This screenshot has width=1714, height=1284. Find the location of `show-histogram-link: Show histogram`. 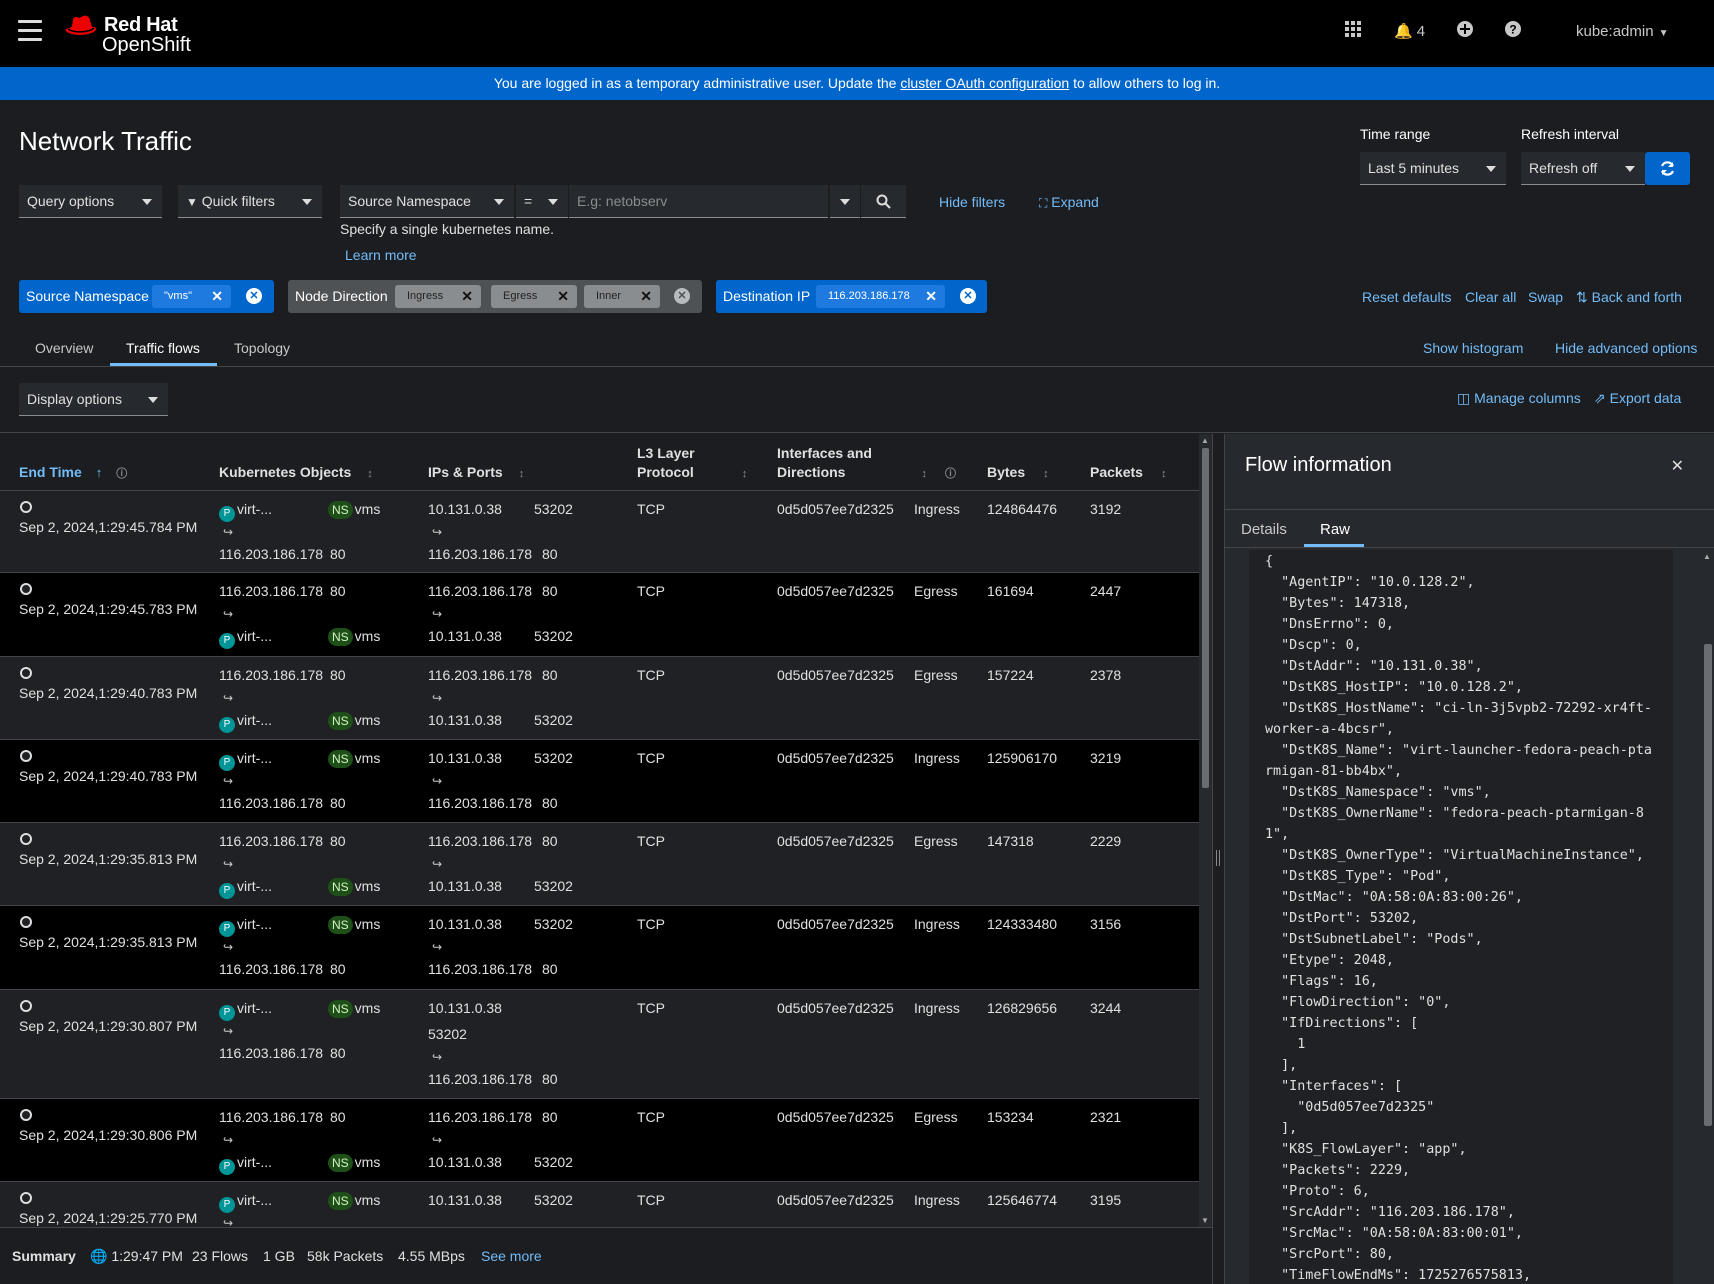

show-histogram-link: Show histogram is located at coordinates (1473, 348).